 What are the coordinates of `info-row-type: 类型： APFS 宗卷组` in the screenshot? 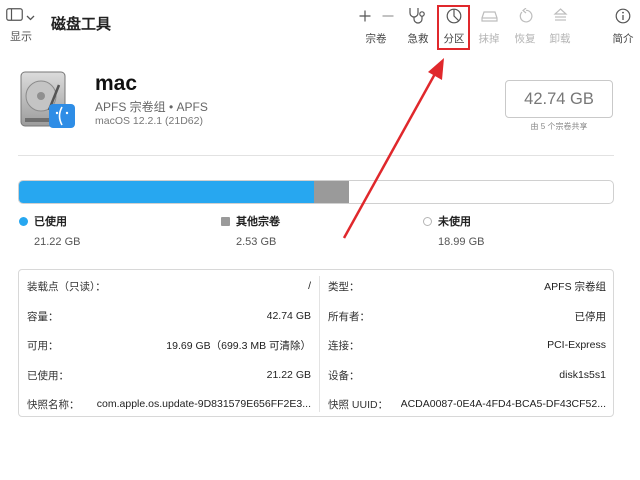 It's located at (467, 286).